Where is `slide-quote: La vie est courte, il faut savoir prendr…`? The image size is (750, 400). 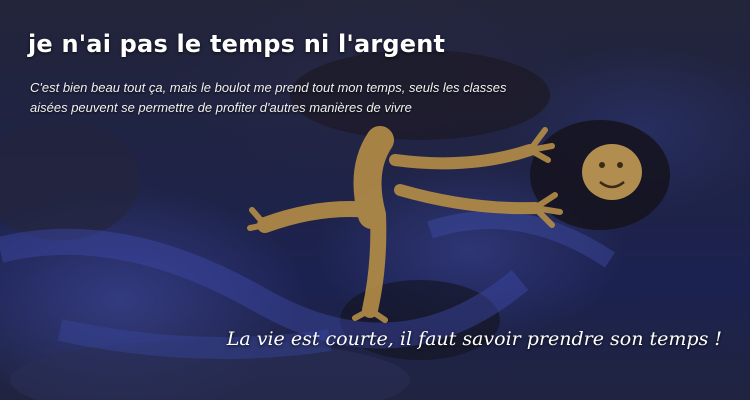 slide-quote: La vie est courte, il faut savoir prendr… is located at coordinates (474, 339).